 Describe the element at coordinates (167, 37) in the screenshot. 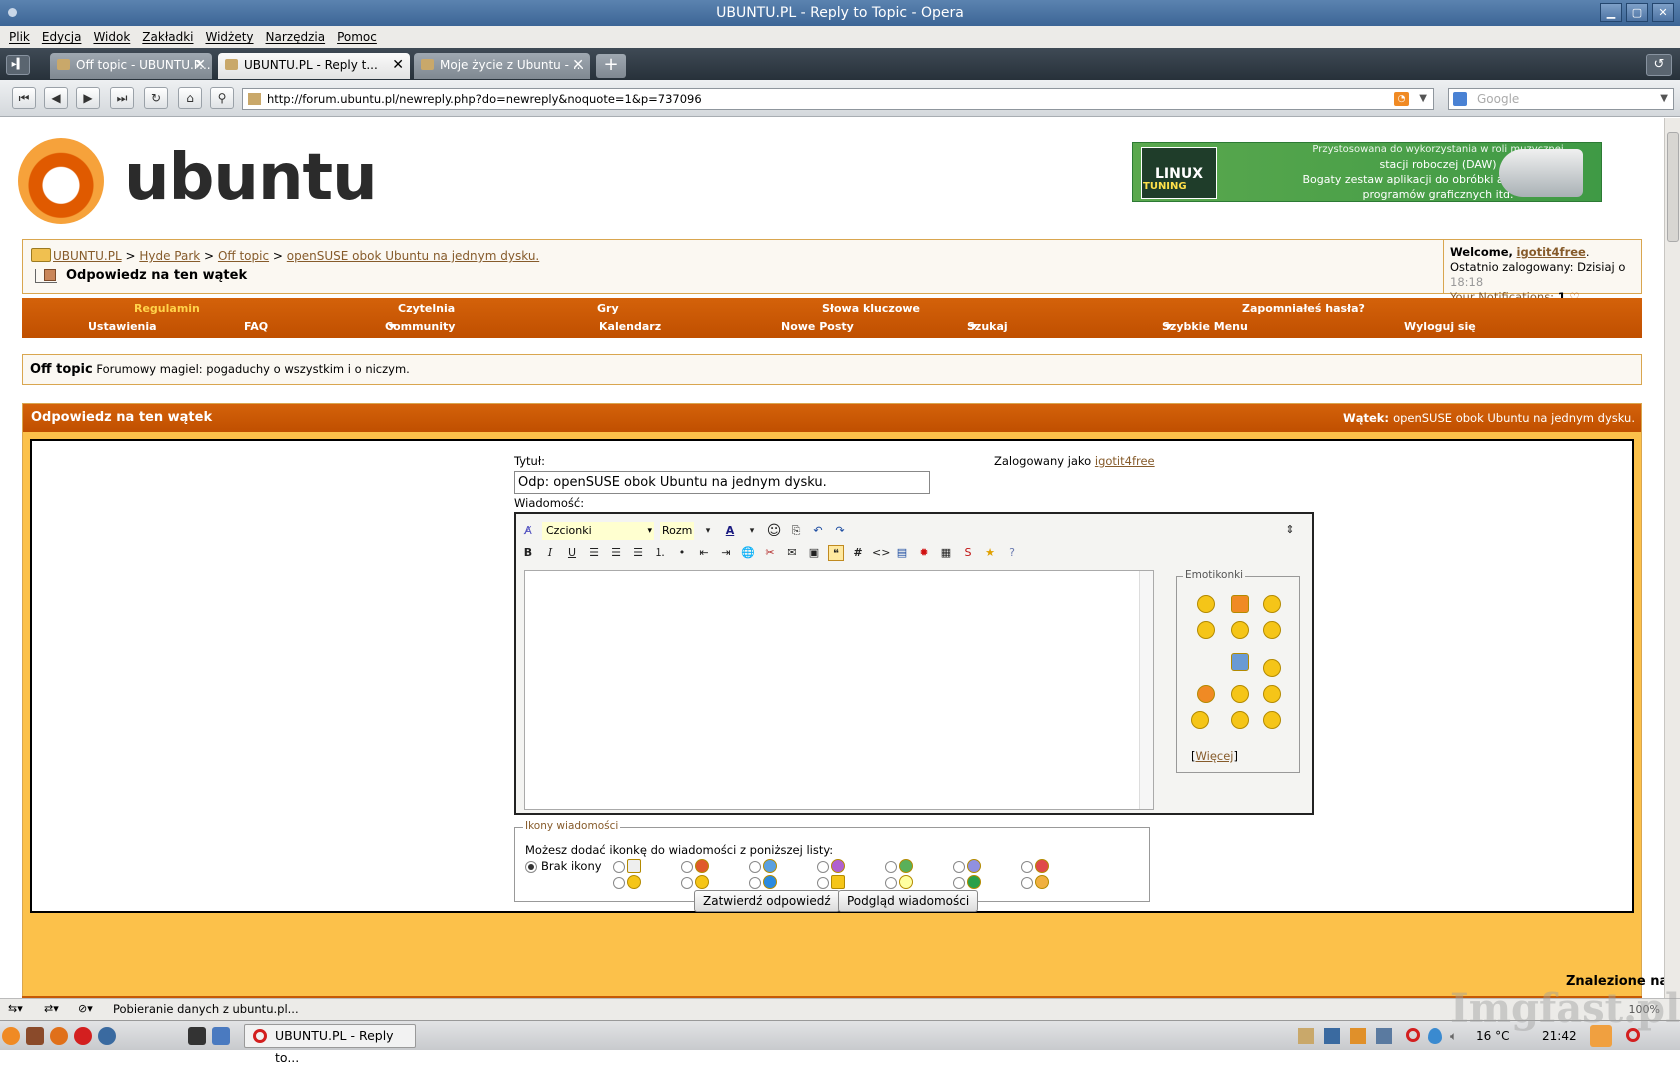

I see `menu-zakladki: Zakładki` at that location.